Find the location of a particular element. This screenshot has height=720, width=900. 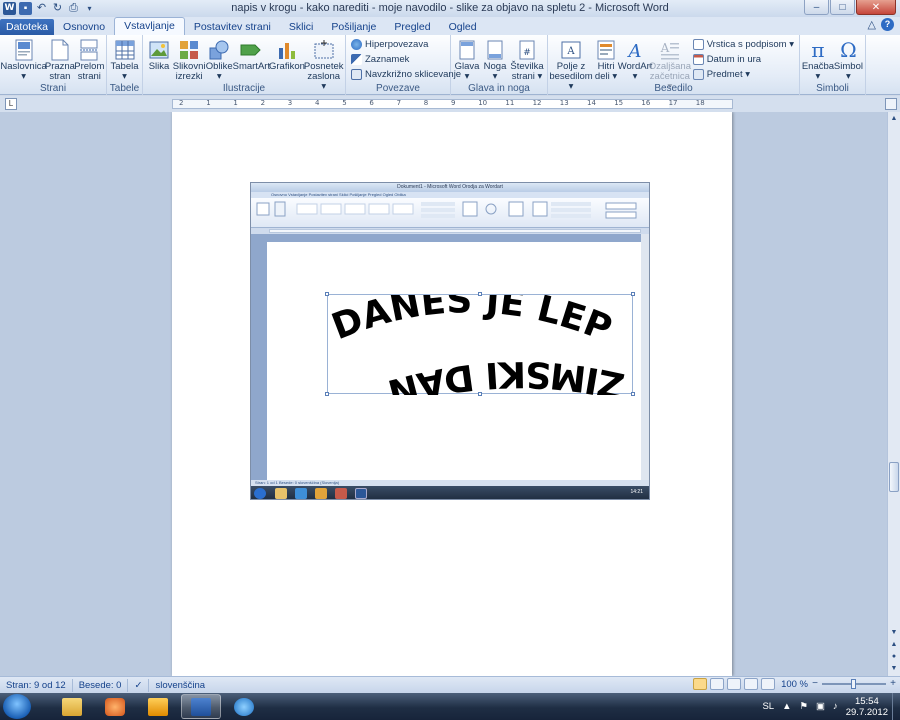

scroll-down-icon: ▼ is located at coordinates (894, 633).